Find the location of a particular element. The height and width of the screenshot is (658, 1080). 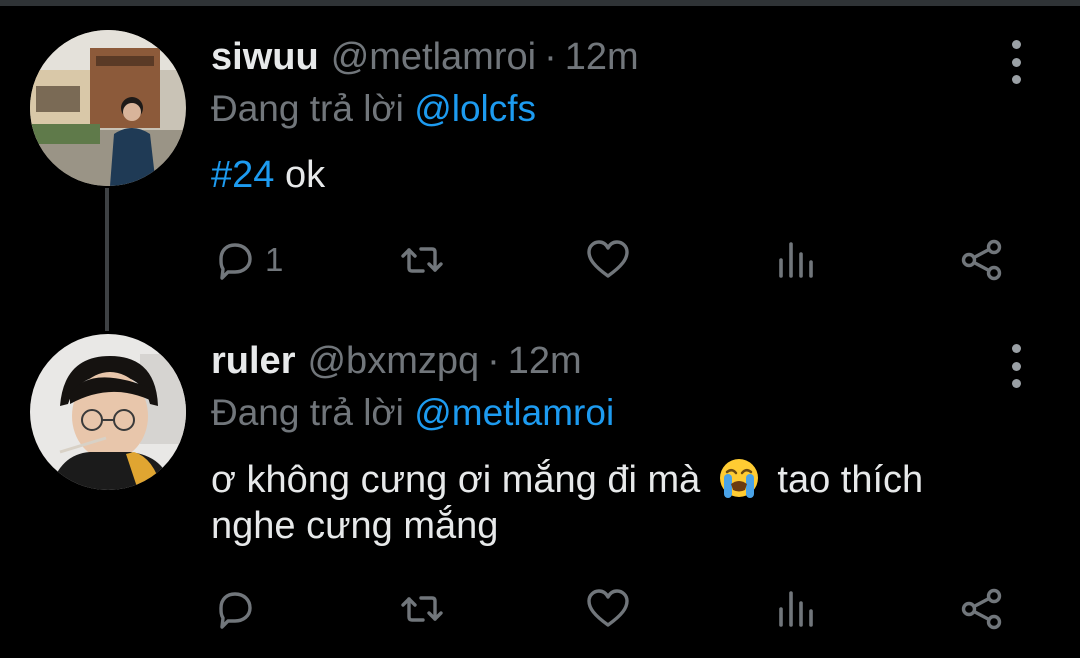

loudly-crying-face-icon is located at coordinates (738, 478).